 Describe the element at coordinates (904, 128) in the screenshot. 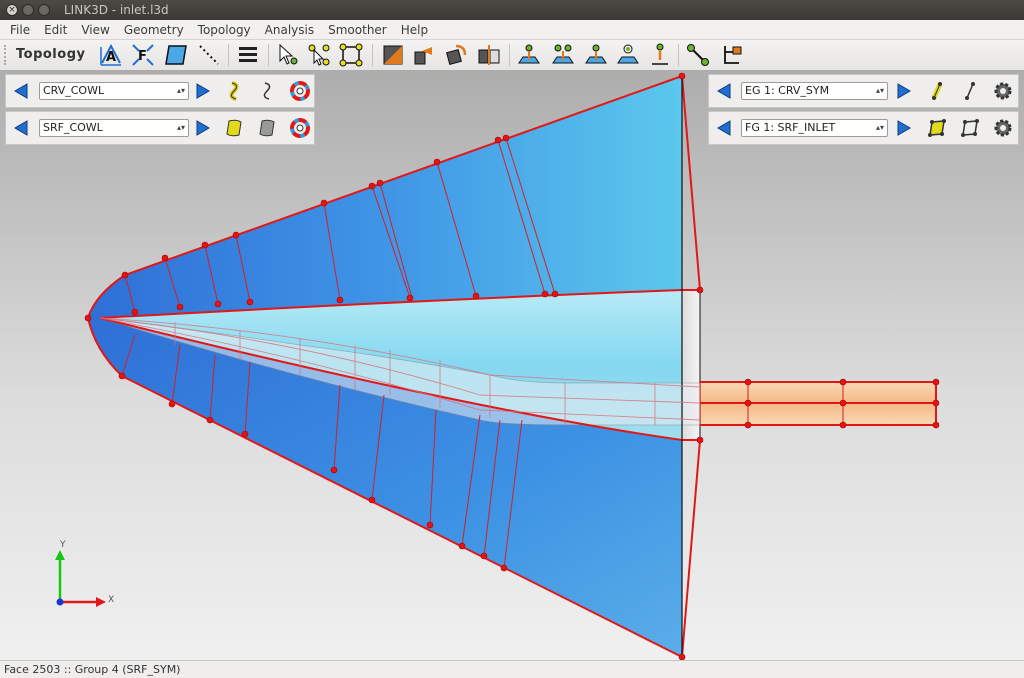

I see `face-group-next-button` at that location.